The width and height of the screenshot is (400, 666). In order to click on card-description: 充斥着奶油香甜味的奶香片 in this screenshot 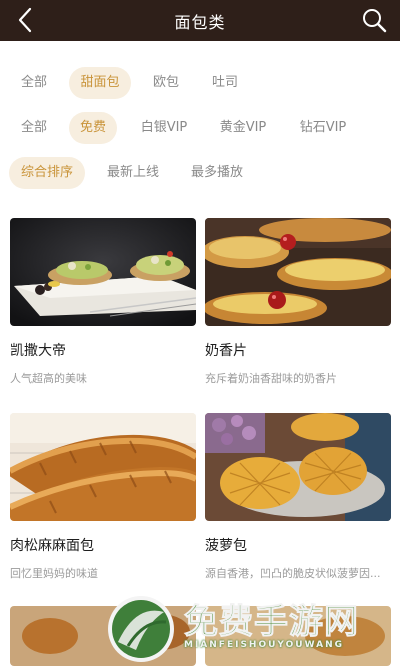, I will do `click(271, 378)`.